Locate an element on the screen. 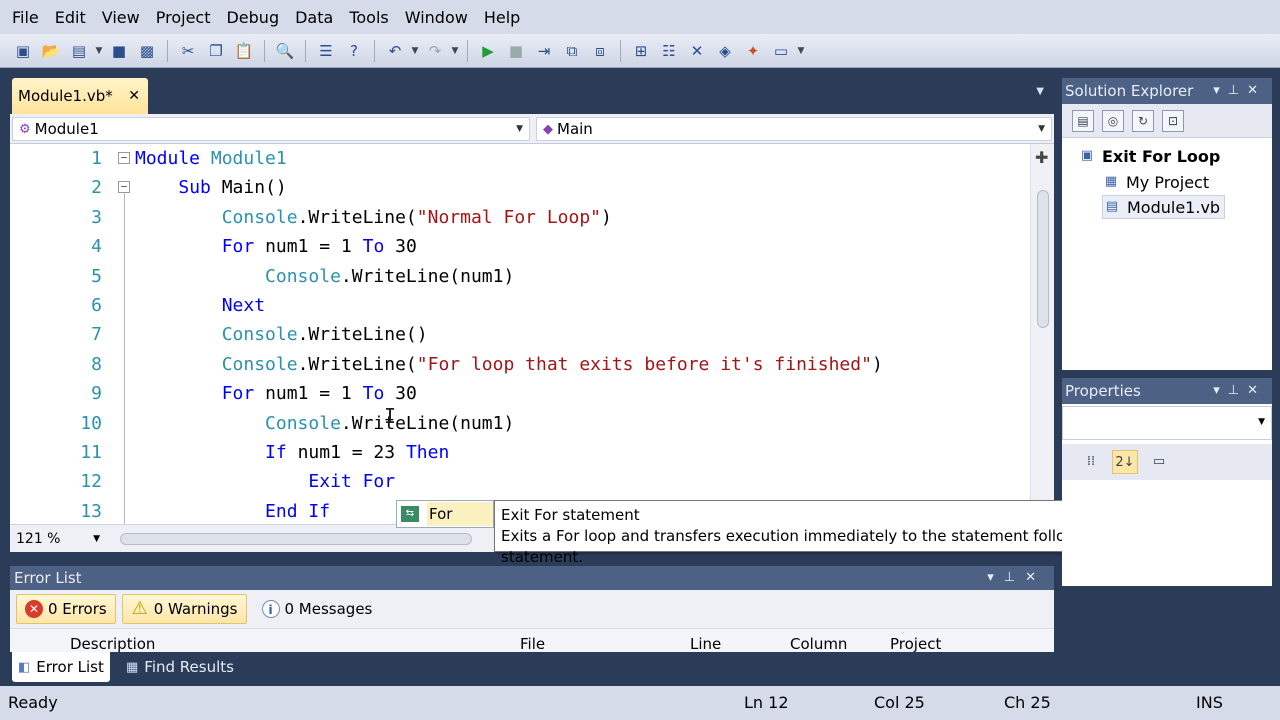 The width and height of the screenshot is (1280, 720). start-debug-icon: ▶ is located at coordinates (488, 51).